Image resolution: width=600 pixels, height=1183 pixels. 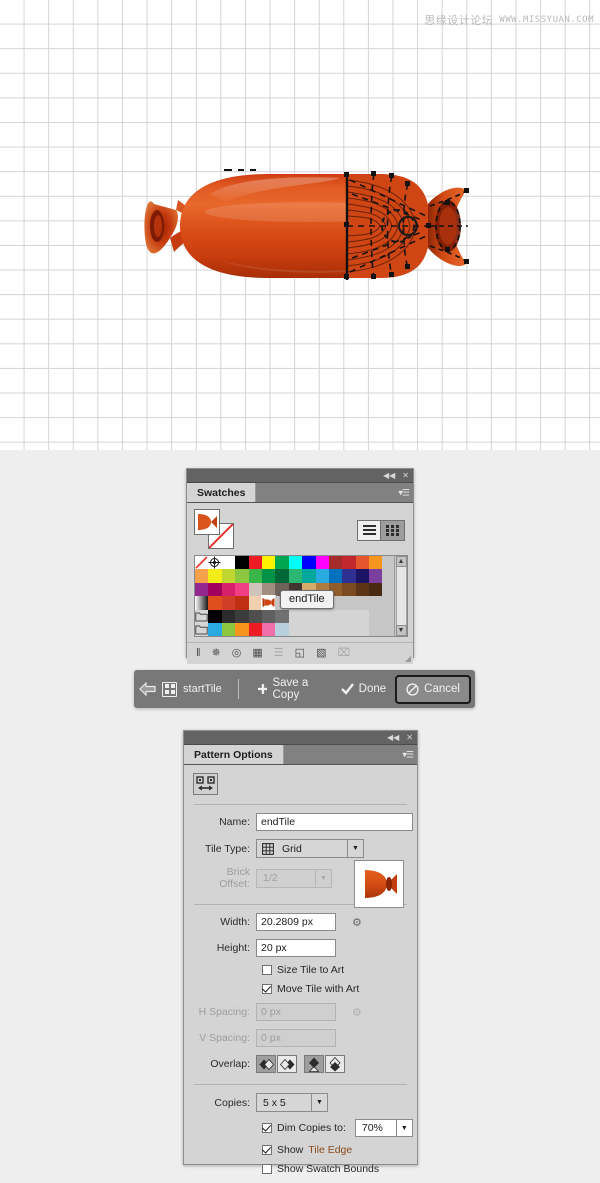 What do you see at coordinates (296, 948) in the screenshot?
I see `height-input: 20 px` at bounding box center [296, 948].